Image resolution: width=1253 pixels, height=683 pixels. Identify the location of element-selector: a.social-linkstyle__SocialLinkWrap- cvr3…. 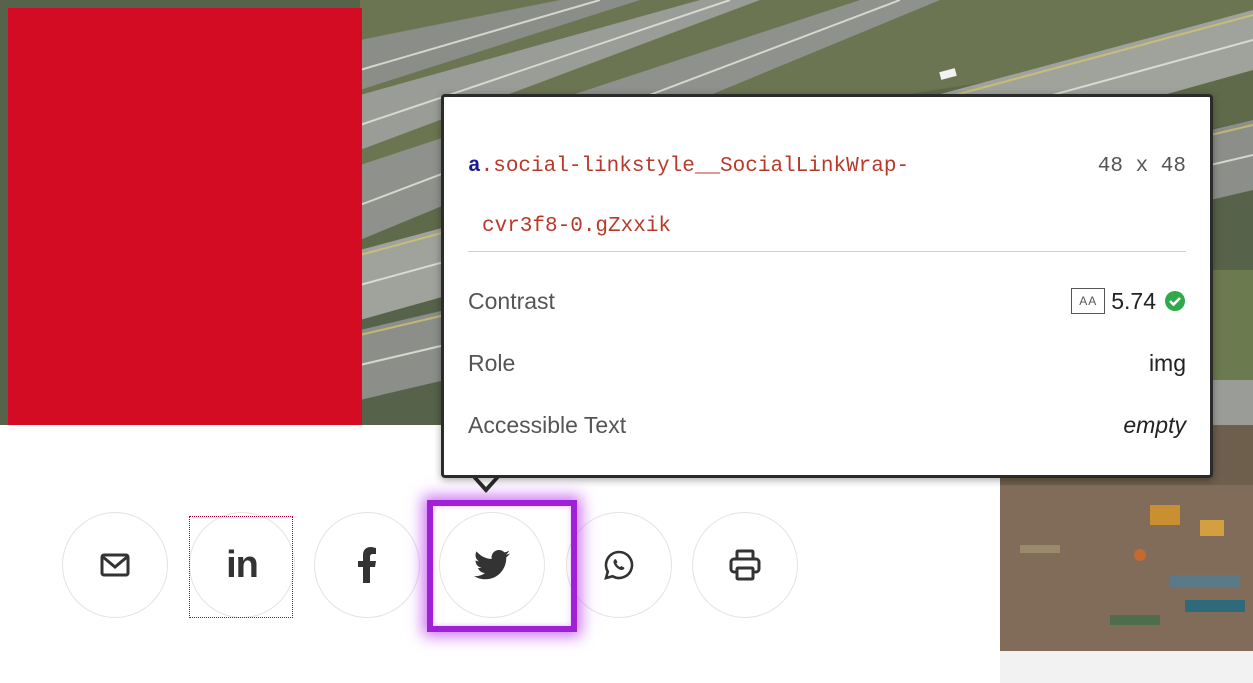
(753, 197).